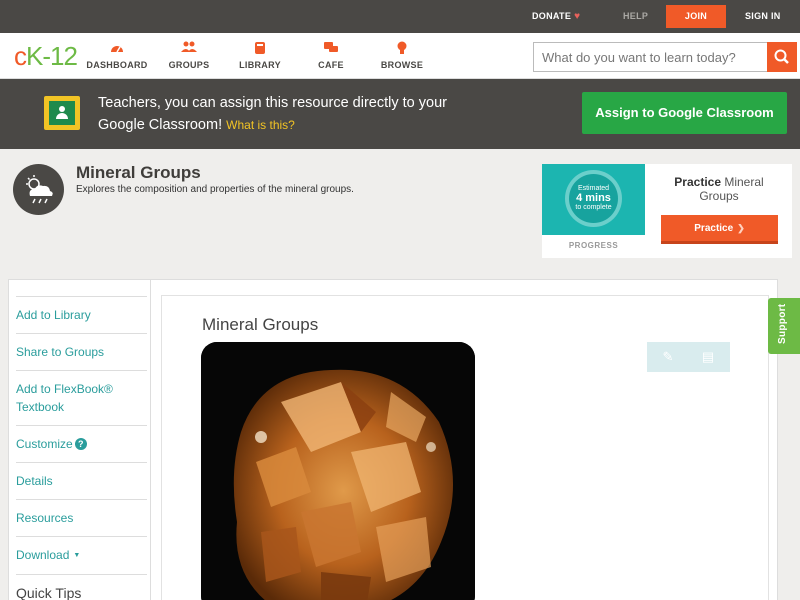 Image resolution: width=800 pixels, height=600 pixels. Describe the element at coordinates (81, 517) in the screenshot. I see `sidebar-item-resources: Resources` at that location.